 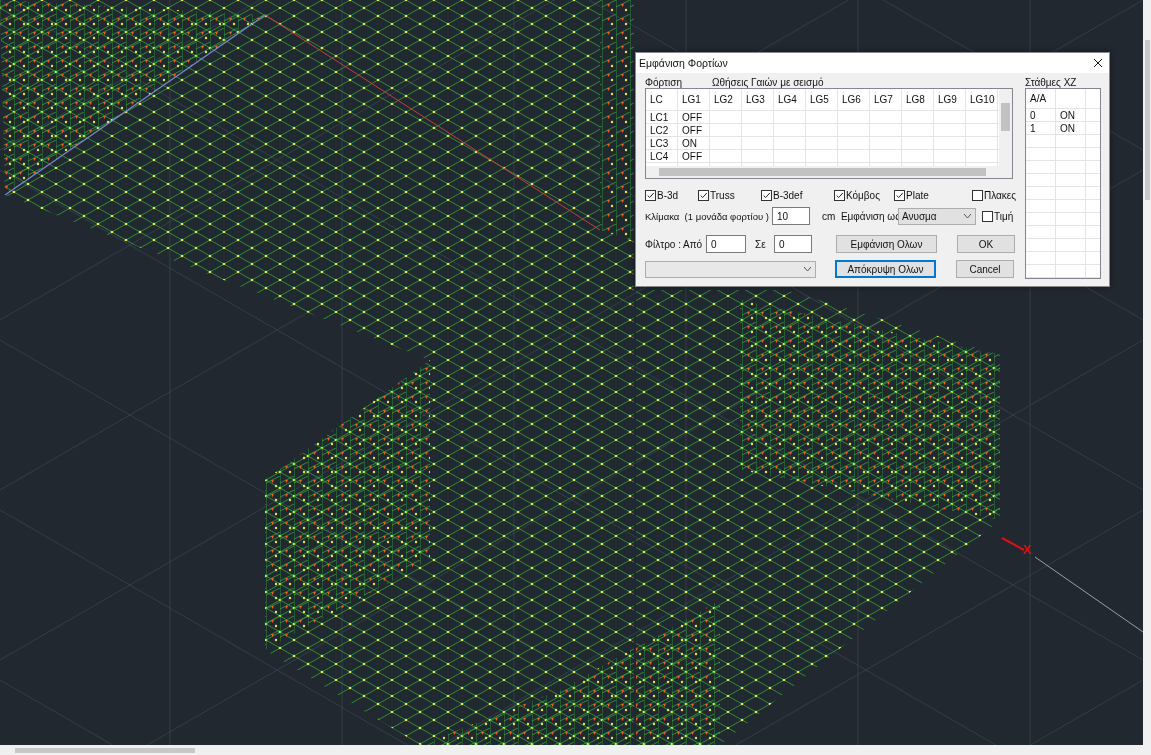 I want to click on checkbox: Κόμβος, so click(x=864, y=195).